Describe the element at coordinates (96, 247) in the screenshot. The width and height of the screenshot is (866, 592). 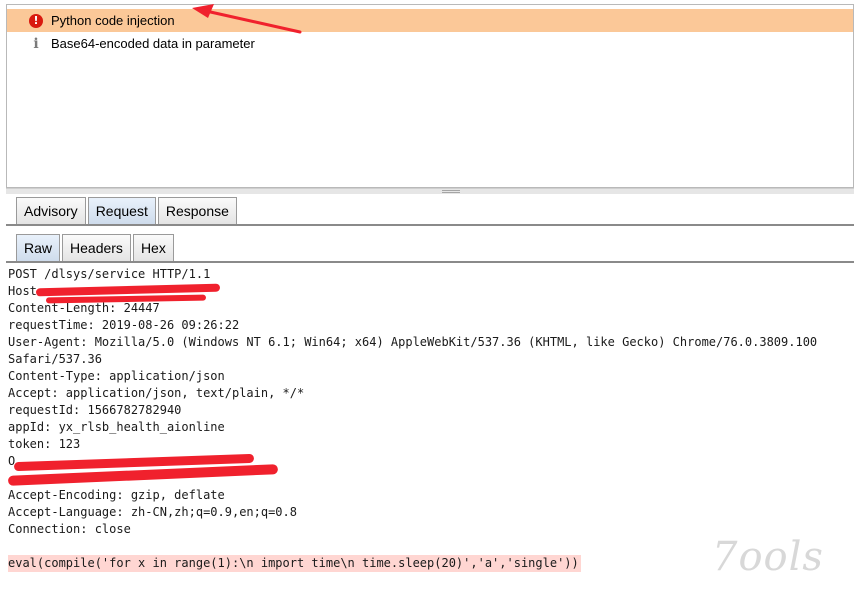
I see `tab-headers: Headers` at that location.